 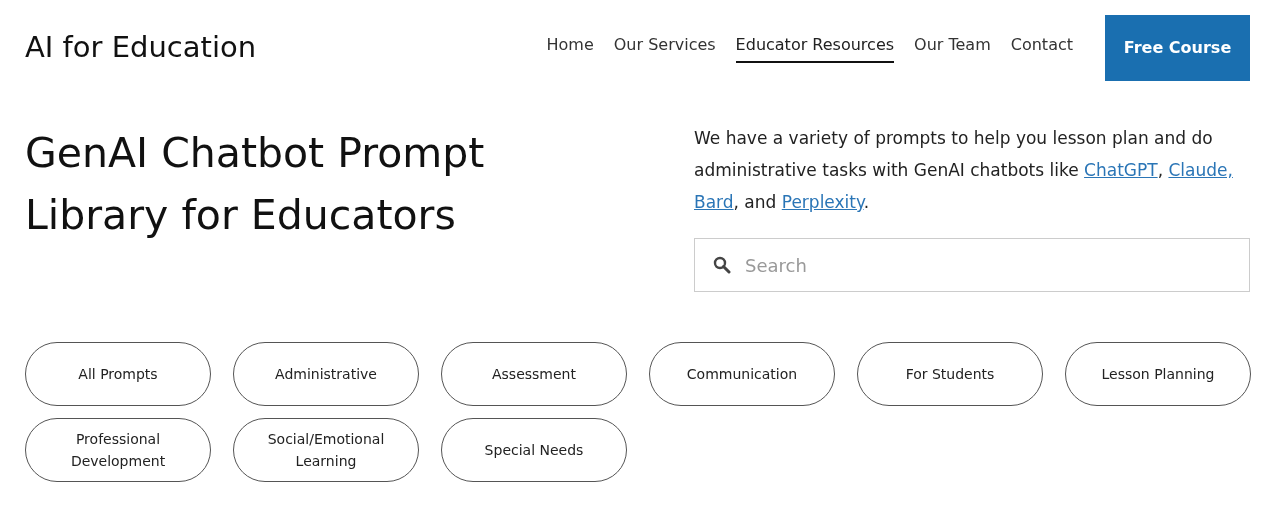 What do you see at coordinates (1121, 170) in the screenshot?
I see `chatbot-link: ChatGPT` at bounding box center [1121, 170].